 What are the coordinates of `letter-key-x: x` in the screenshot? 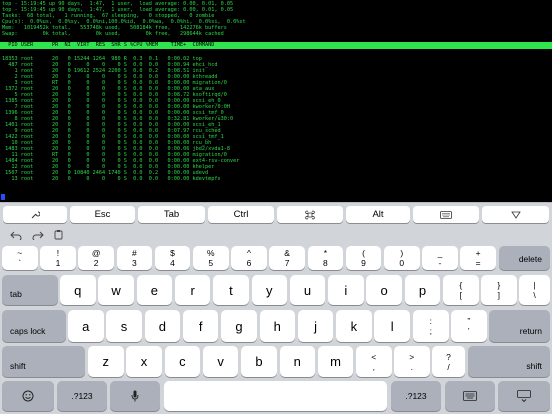 It's located at (144, 361).